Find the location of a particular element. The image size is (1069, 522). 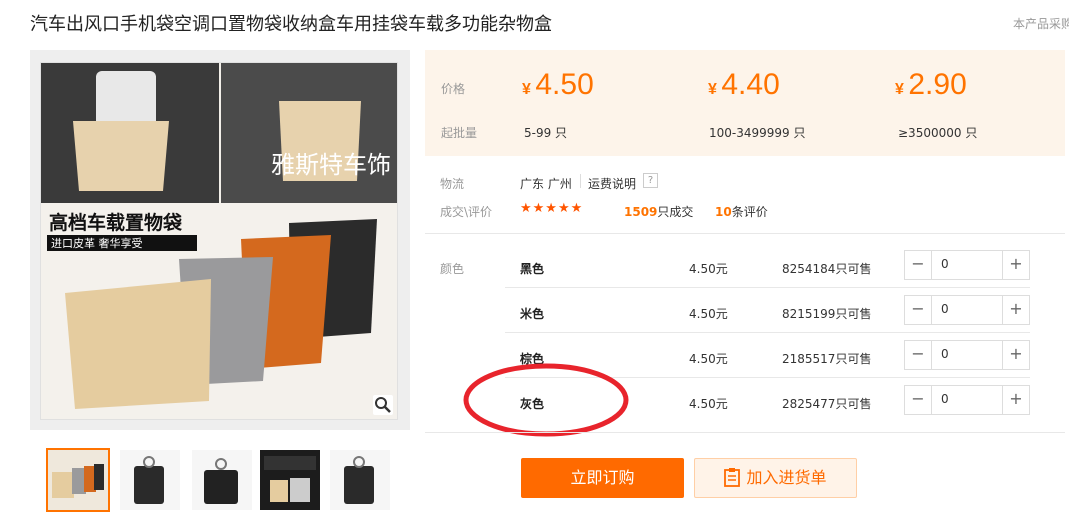

add-to-purchase-list-button: 加入进货单 is located at coordinates (775, 478).